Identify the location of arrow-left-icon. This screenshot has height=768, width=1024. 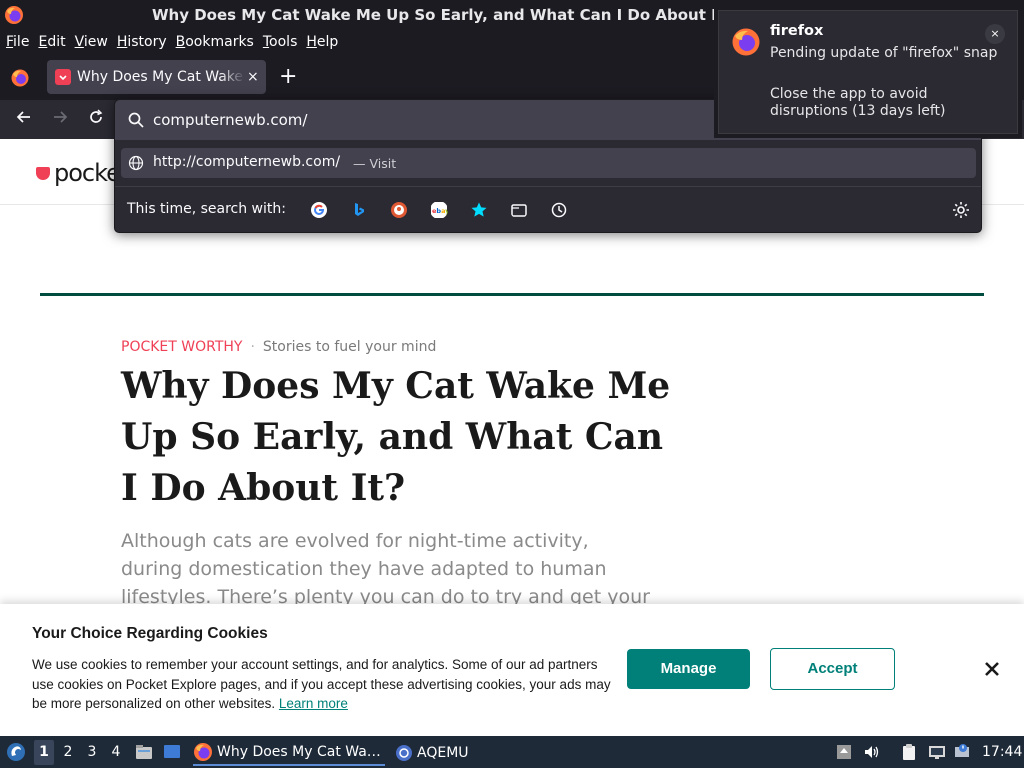
(23, 117).